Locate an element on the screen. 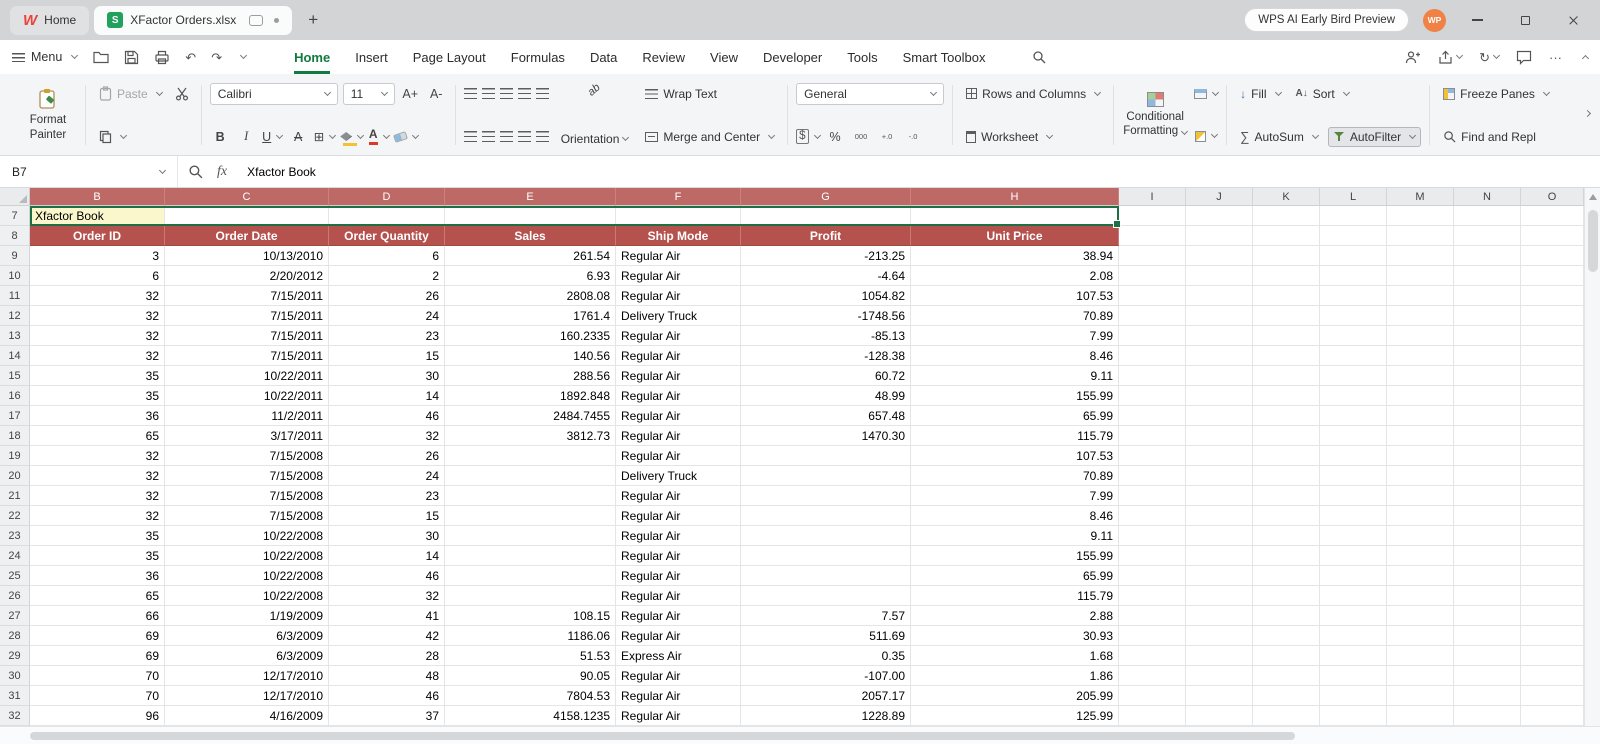 Image resolution: width=1600 pixels, height=744 pixels. cell-M31 is located at coordinates (1420, 696).